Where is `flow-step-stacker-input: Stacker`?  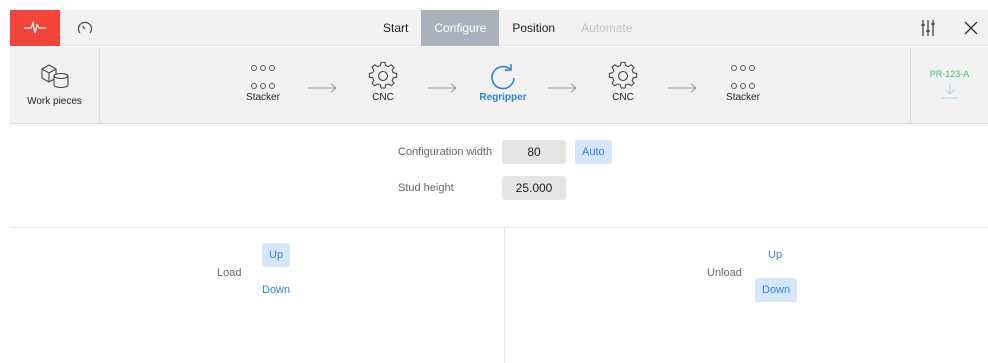 flow-step-stacker-input: Stacker is located at coordinates (263, 85).